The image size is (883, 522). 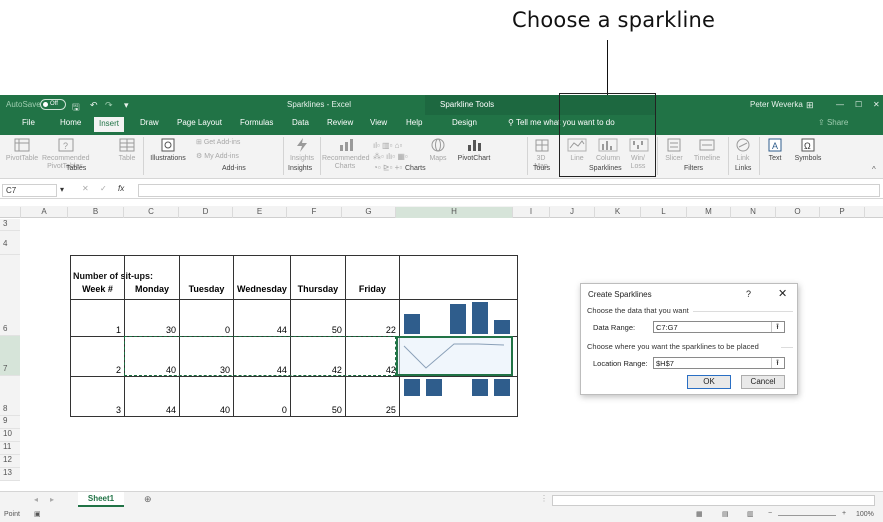 What do you see at coordinates (770, 513) in the screenshot?
I see `zoom-out-icon: −` at bounding box center [770, 513].